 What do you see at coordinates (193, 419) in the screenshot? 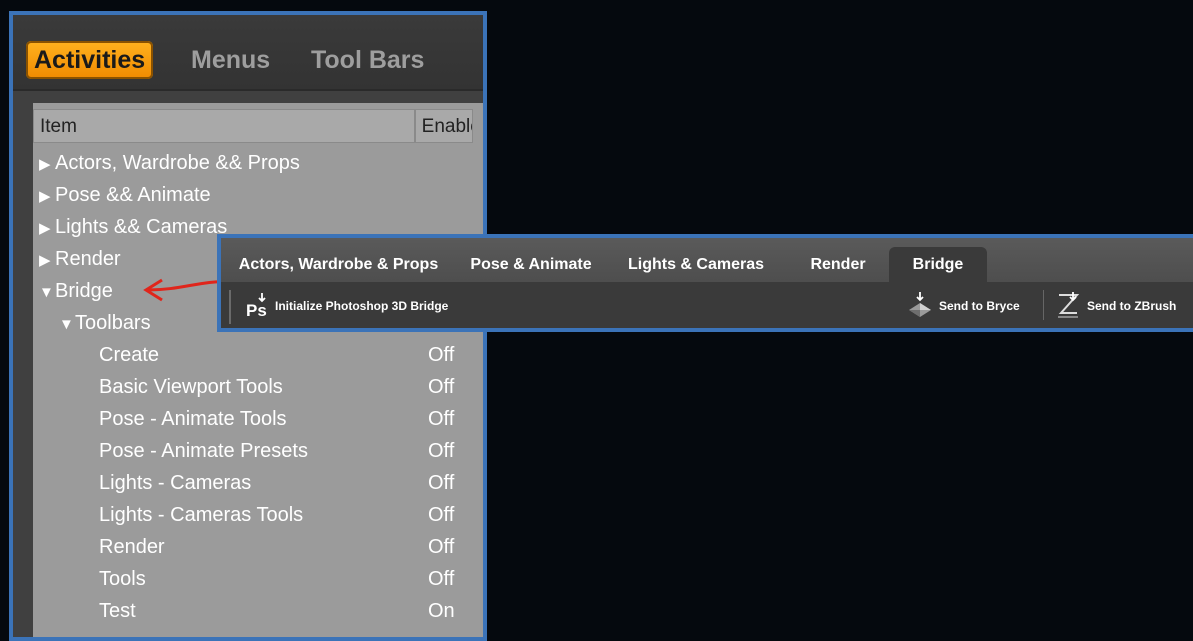
I see `tree-row-label: Pose - Animate Tools` at bounding box center [193, 419].